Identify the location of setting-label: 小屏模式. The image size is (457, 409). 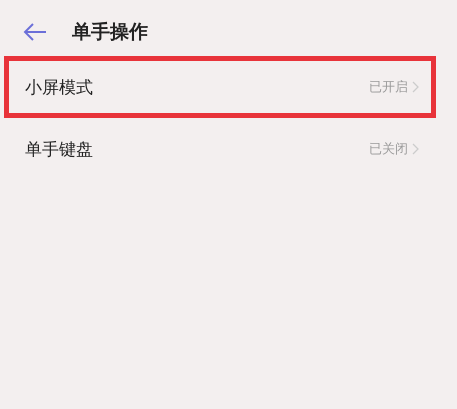
(59, 87).